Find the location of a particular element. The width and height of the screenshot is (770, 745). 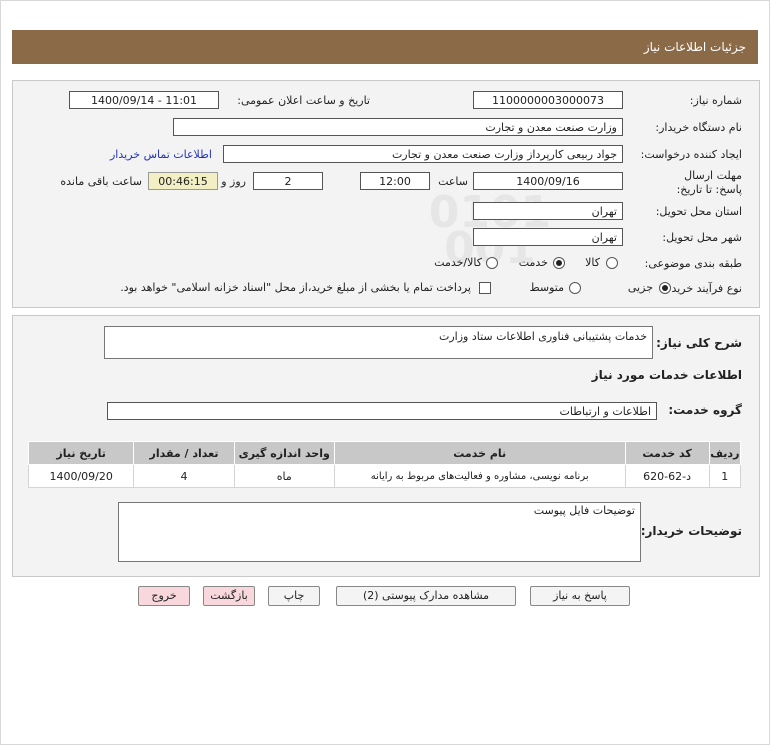

need-number-label: شماره نیاز: is located at coordinates (715, 100).